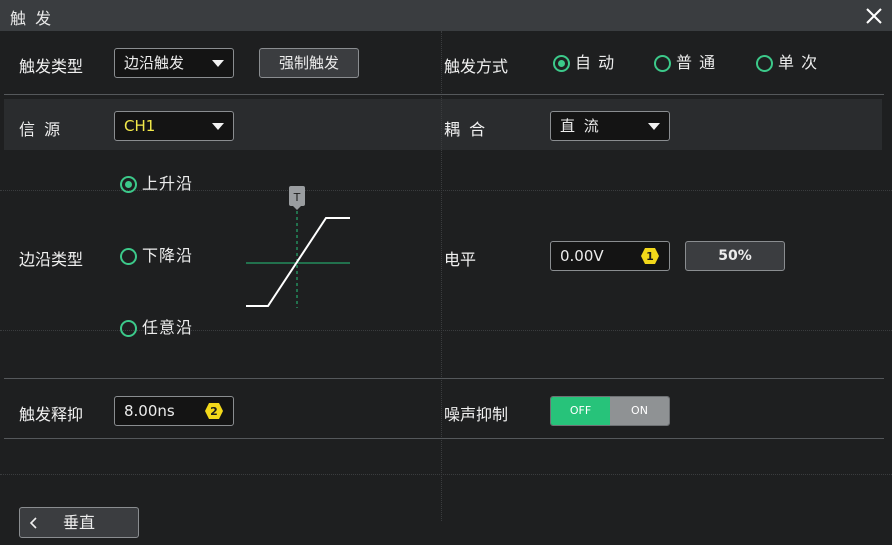 This screenshot has width=892, height=545. What do you see at coordinates (41, 129) in the screenshot?
I see `source-label: 信 源` at bounding box center [41, 129].